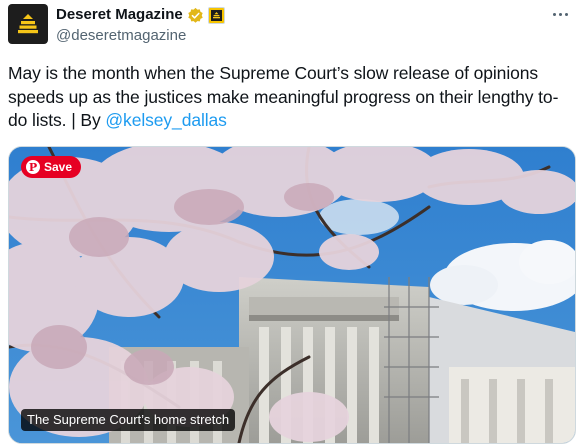 The image size is (584, 445). Describe the element at coordinates (33, 167) in the screenshot. I see `pinterest-icon: P` at that location.